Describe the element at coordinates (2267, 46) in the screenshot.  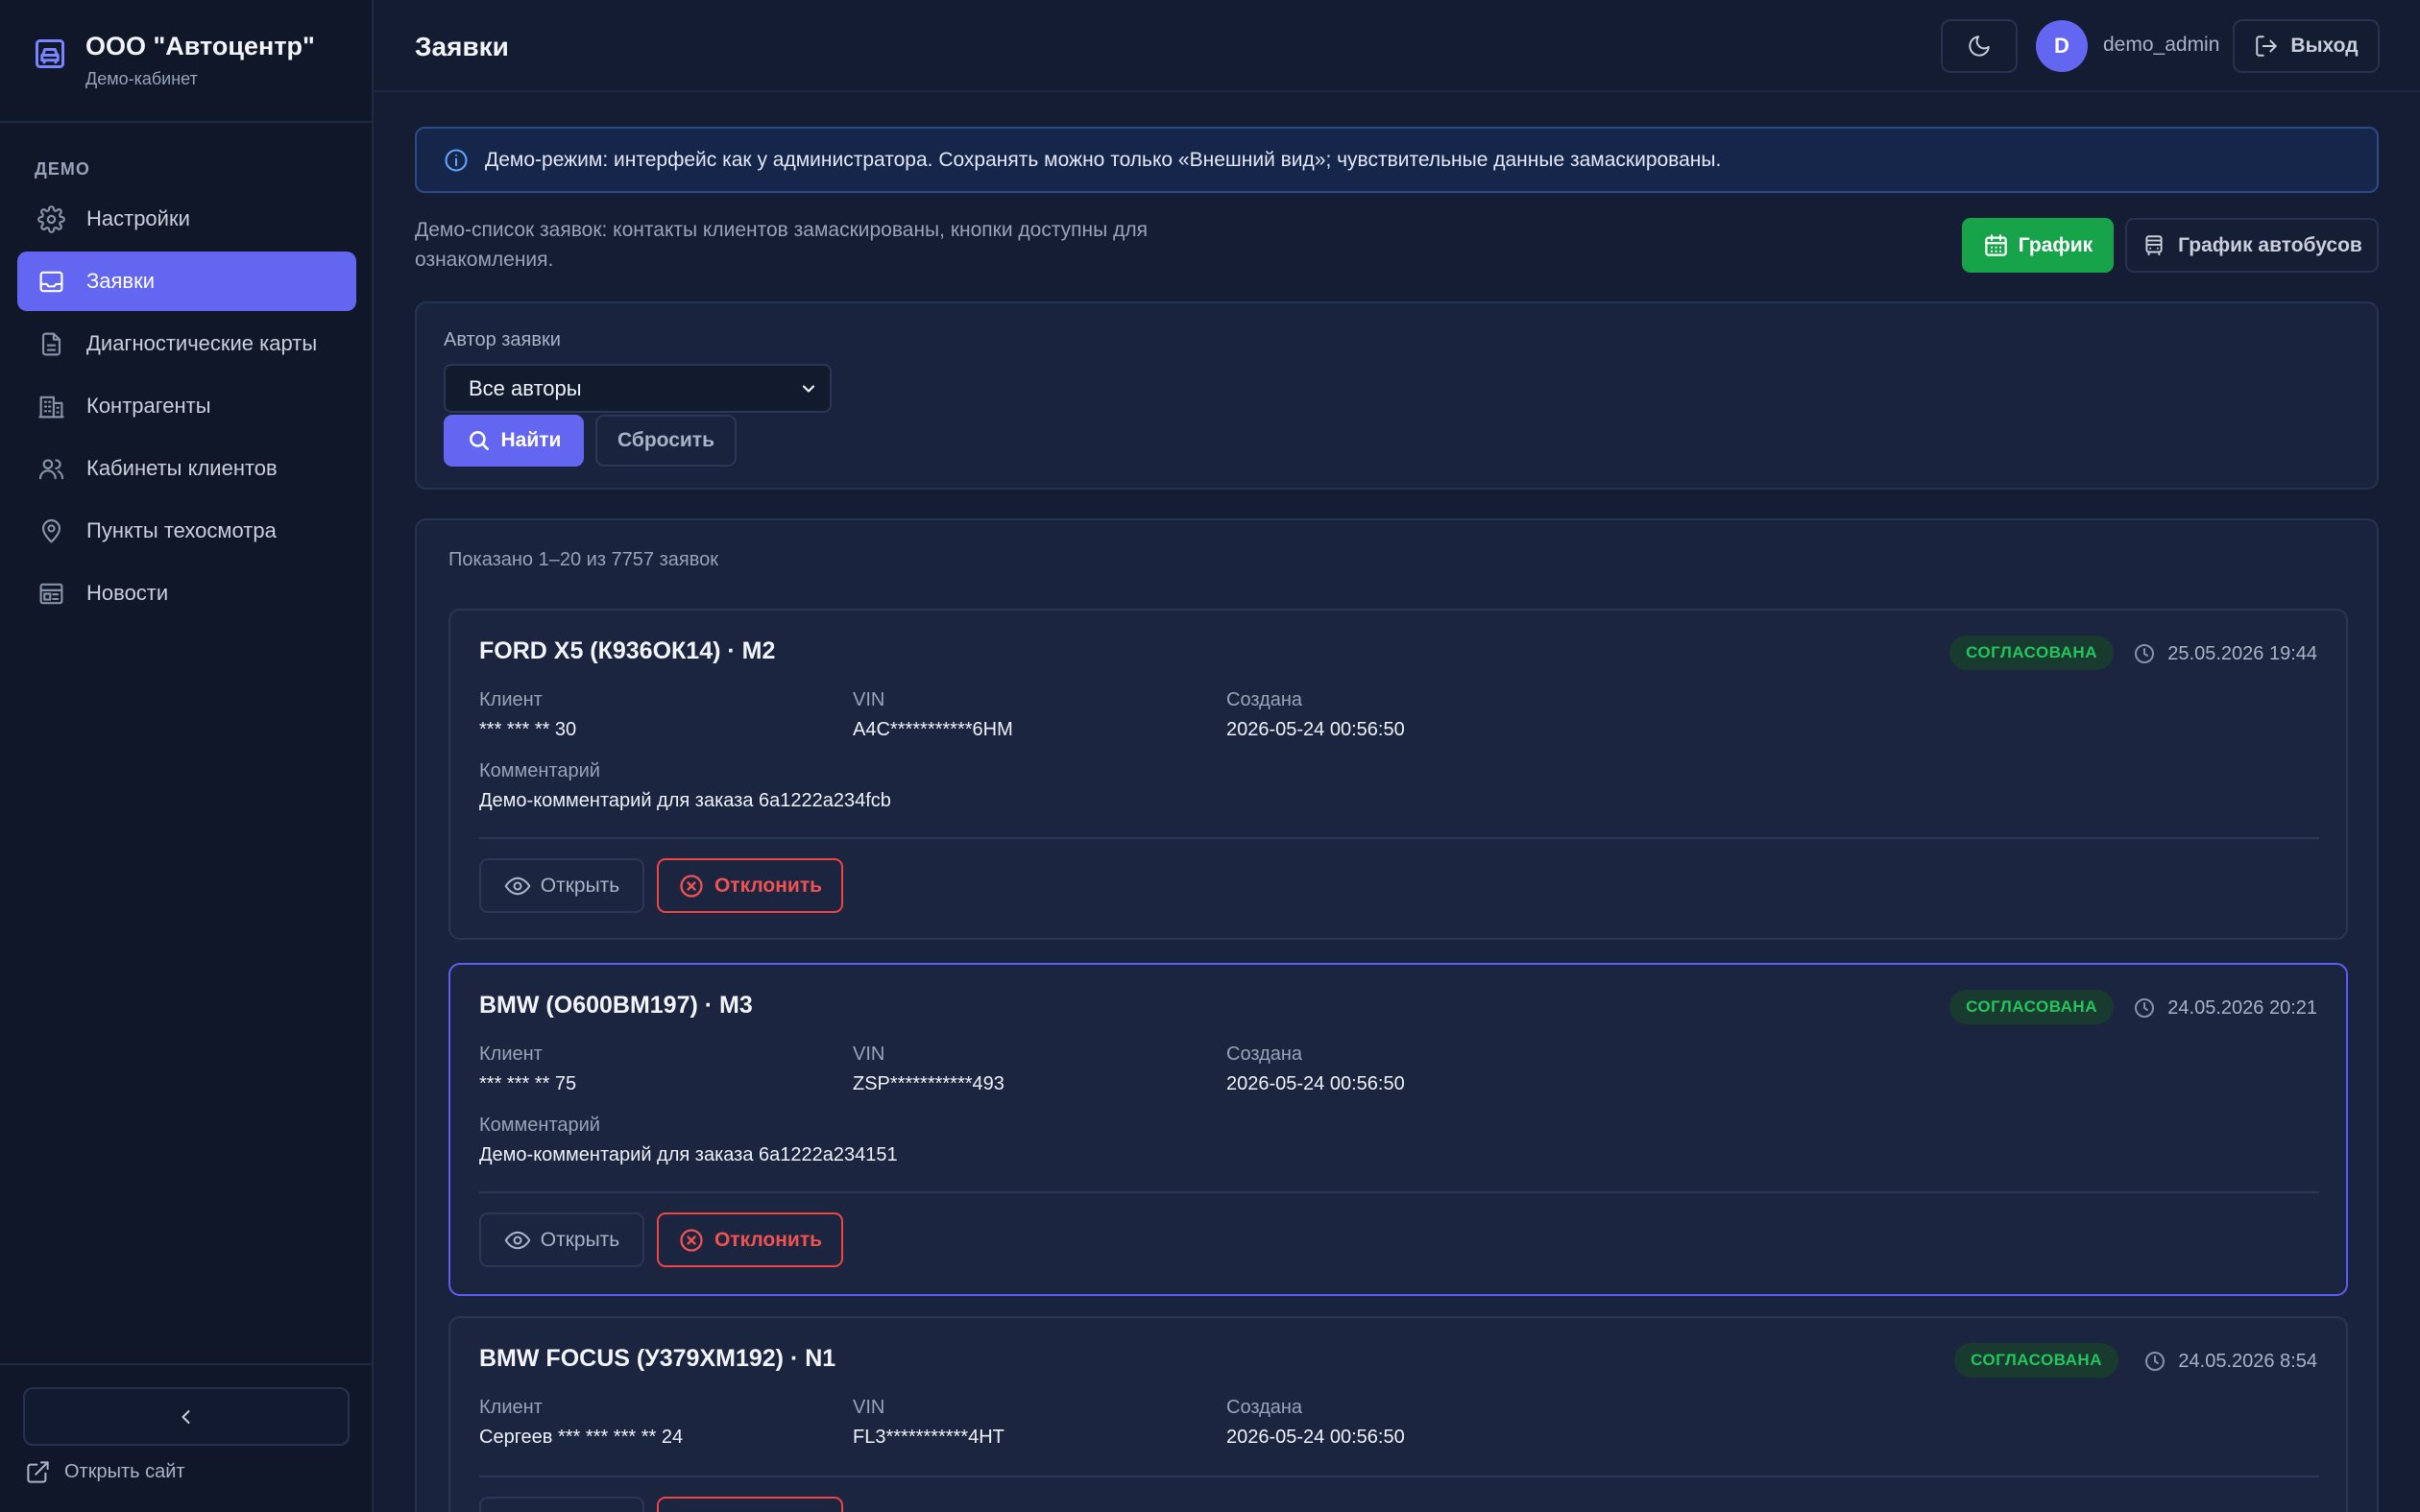
I see `logout-icon` at that location.